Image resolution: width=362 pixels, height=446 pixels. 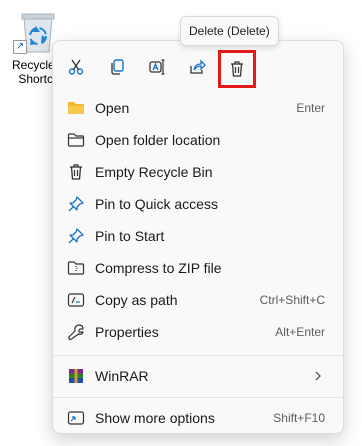 I want to click on share-button, so click(x=197, y=67).